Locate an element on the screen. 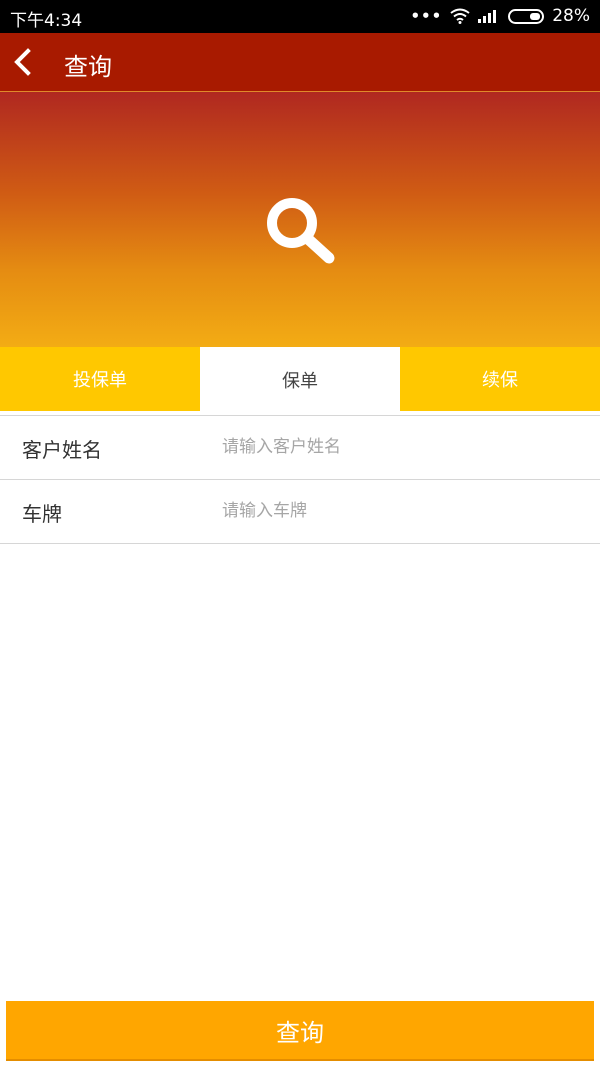  more-dots-icon: ••• is located at coordinates (426, 16).